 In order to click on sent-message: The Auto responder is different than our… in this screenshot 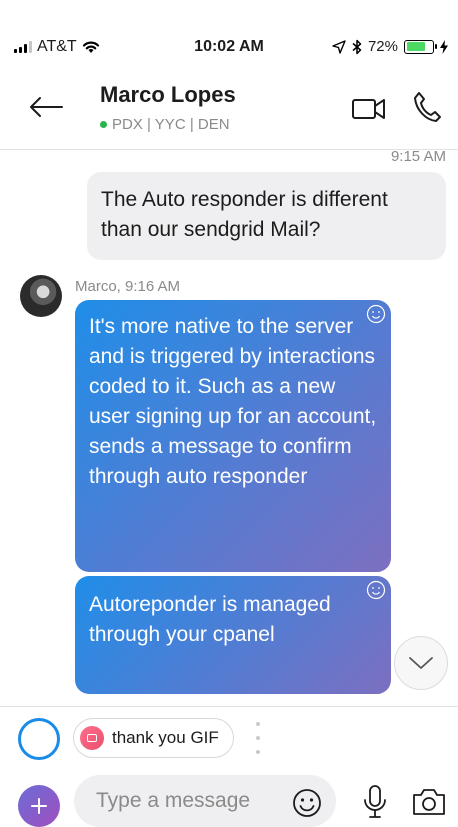, I will do `click(266, 216)`.